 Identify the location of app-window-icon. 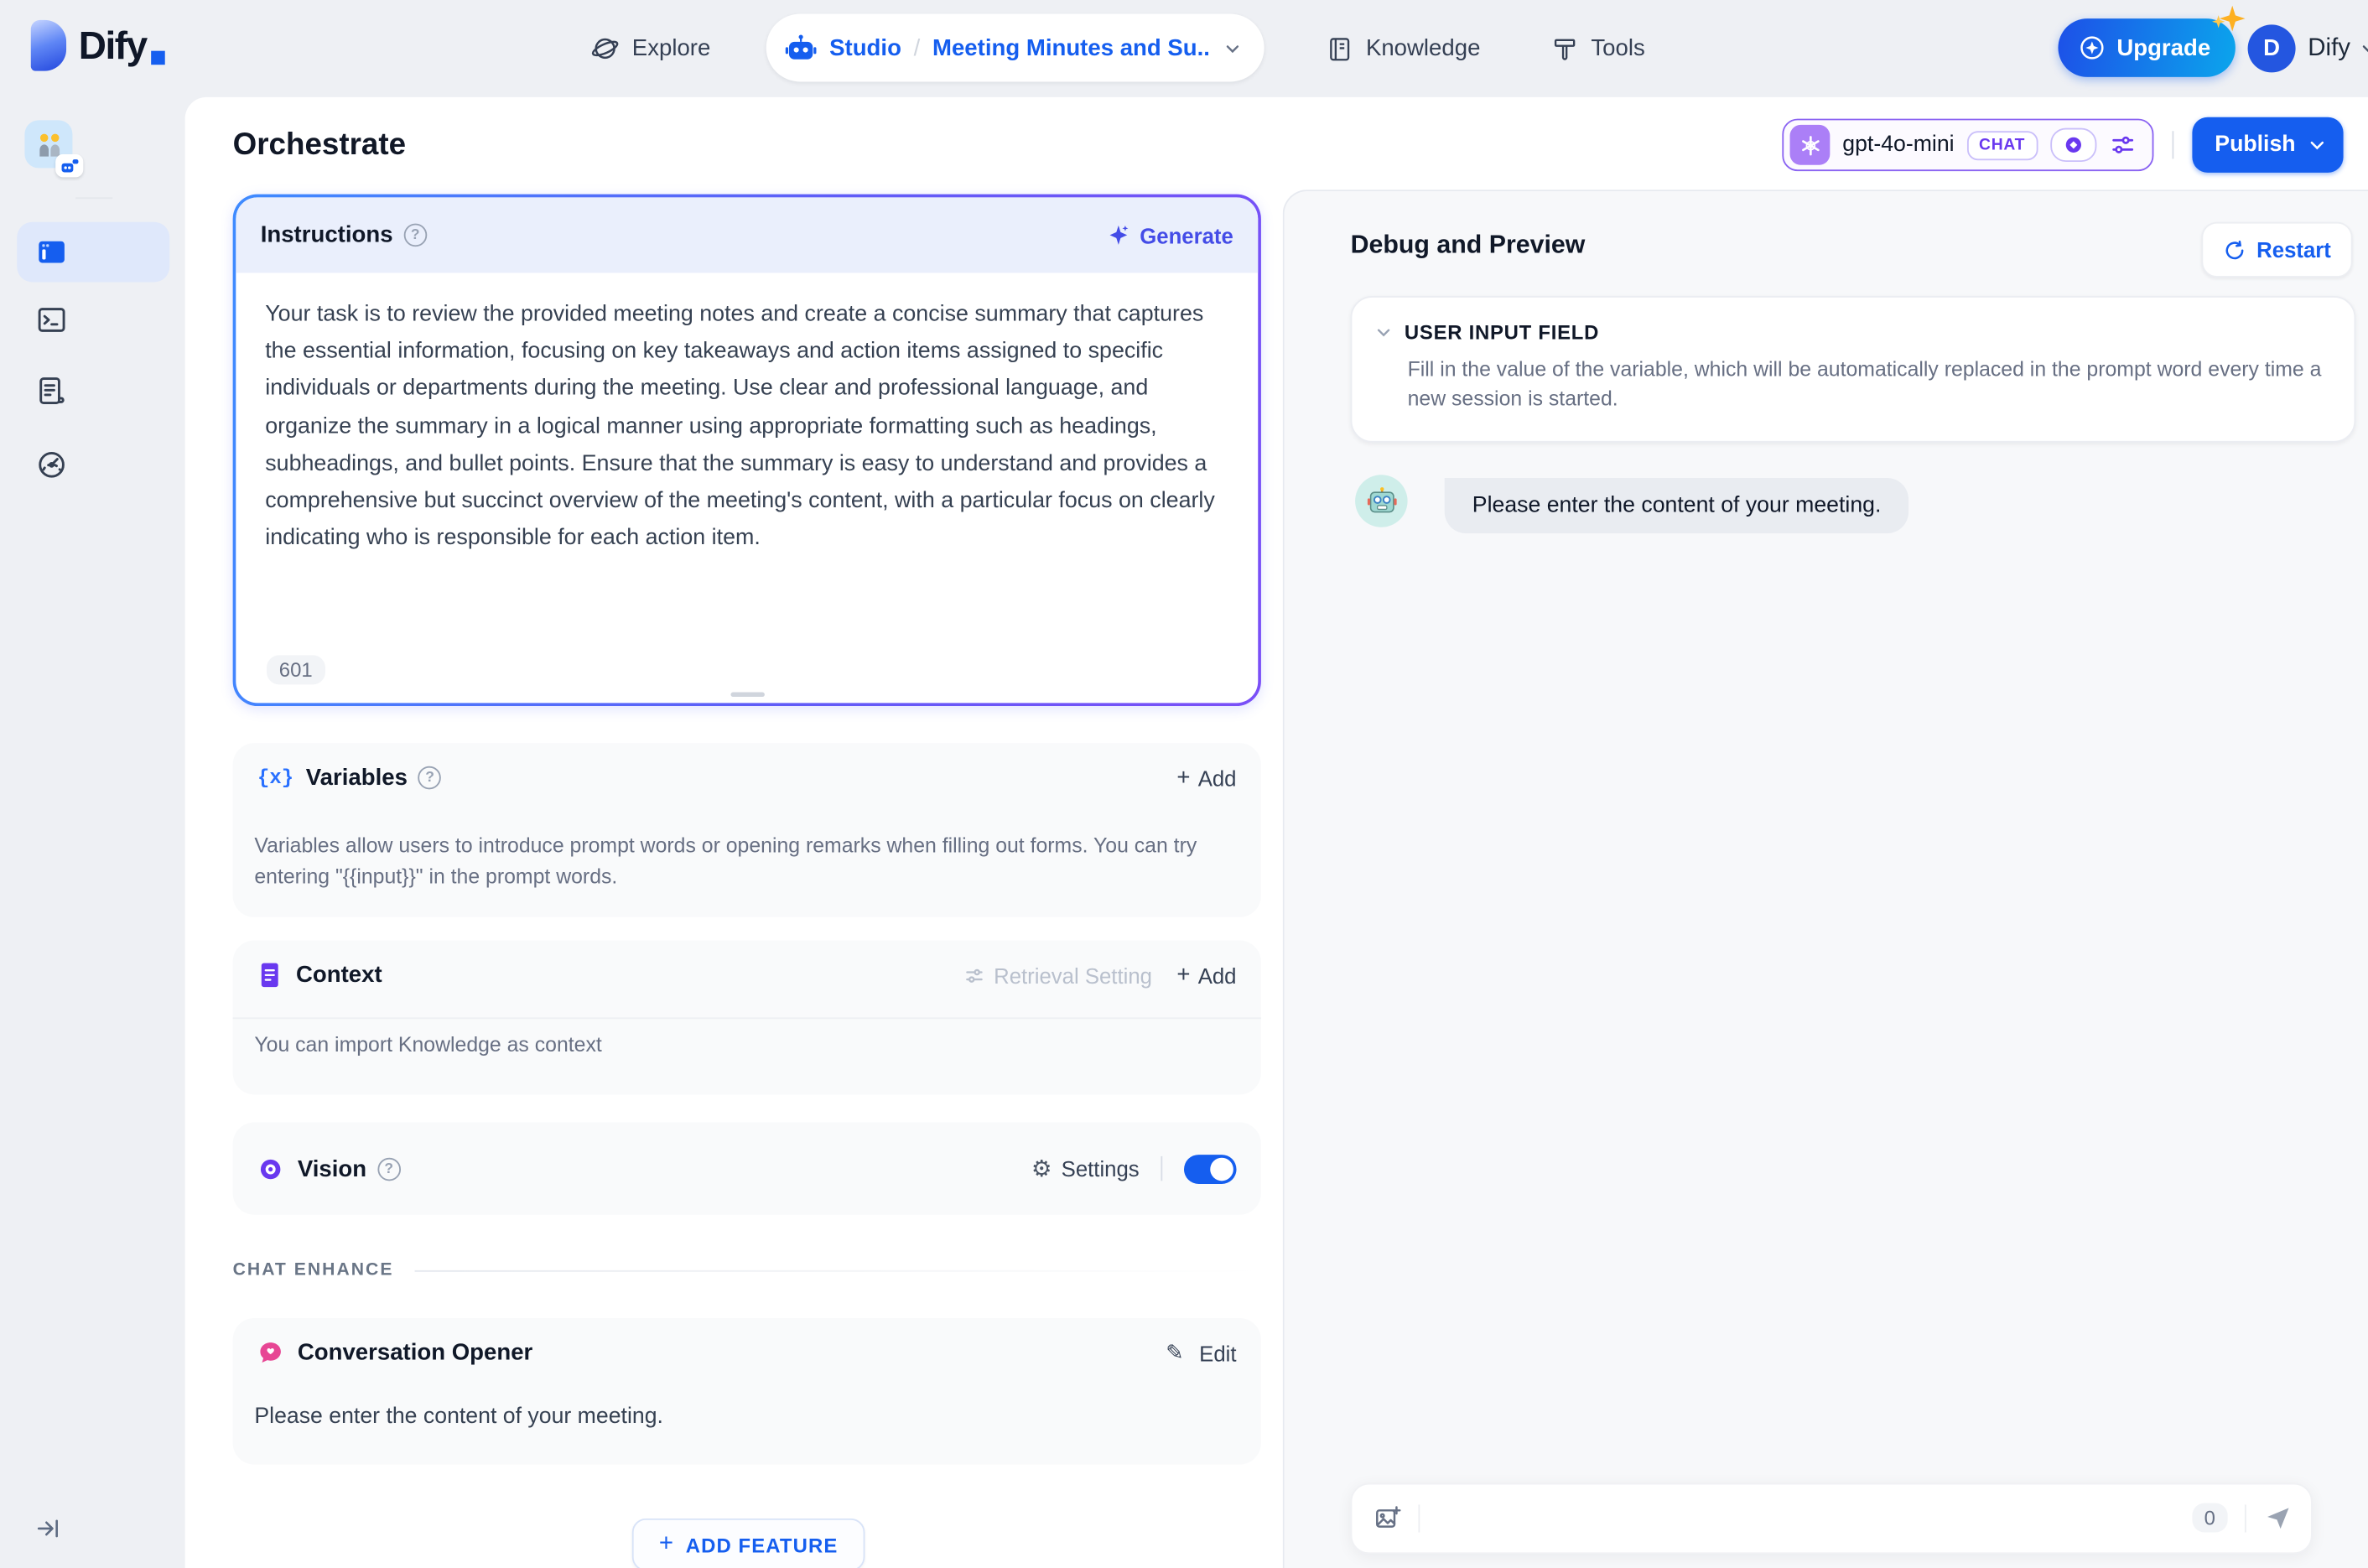
(52, 252).